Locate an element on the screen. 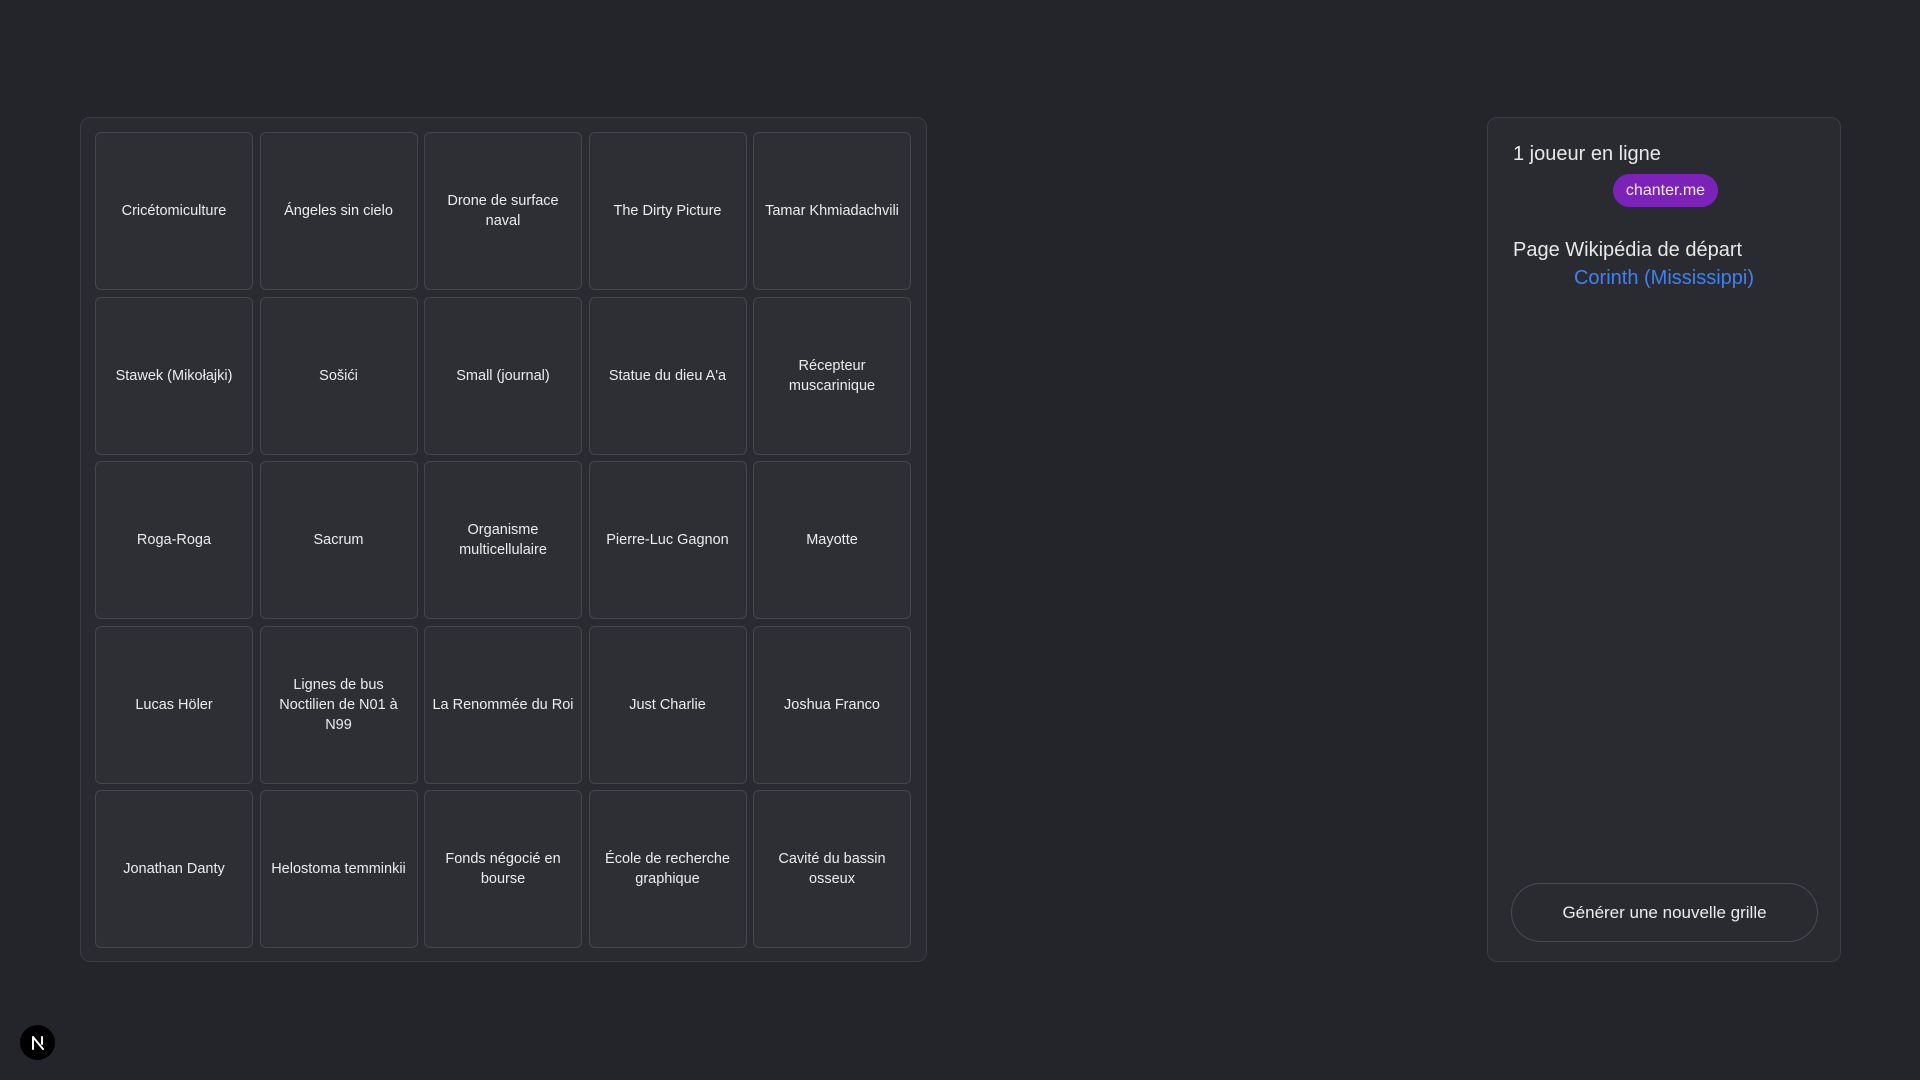  nextjs-logo-icon is located at coordinates (37, 1042).